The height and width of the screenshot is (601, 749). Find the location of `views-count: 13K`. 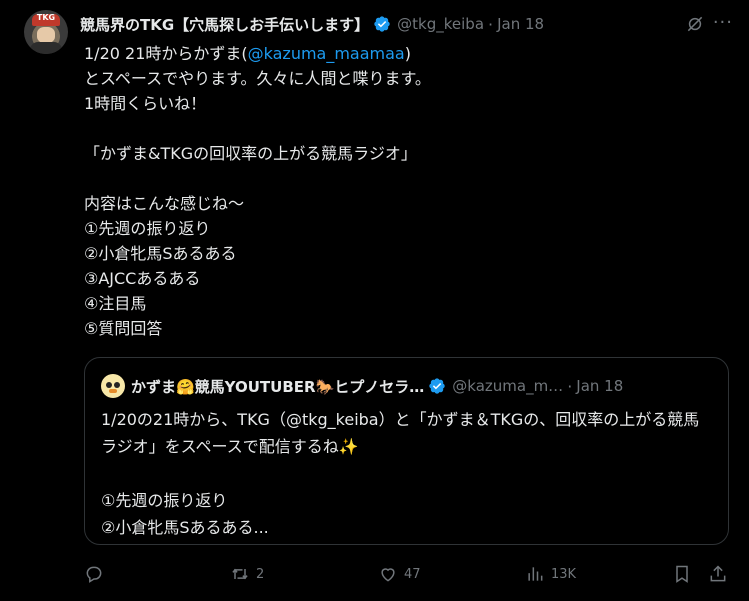

views-count: 13K is located at coordinates (564, 574).